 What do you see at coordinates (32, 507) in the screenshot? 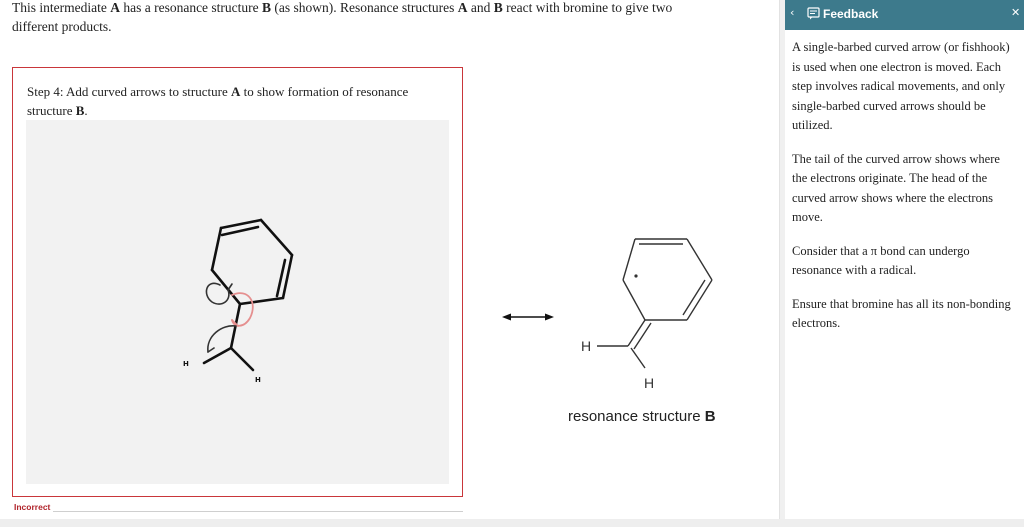
I see `status-badge: Incorrect` at bounding box center [32, 507].